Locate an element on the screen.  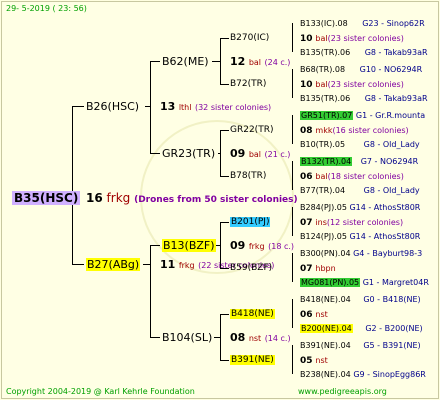
ggp-5: B59(BZF) is located at coordinates (251, 268).